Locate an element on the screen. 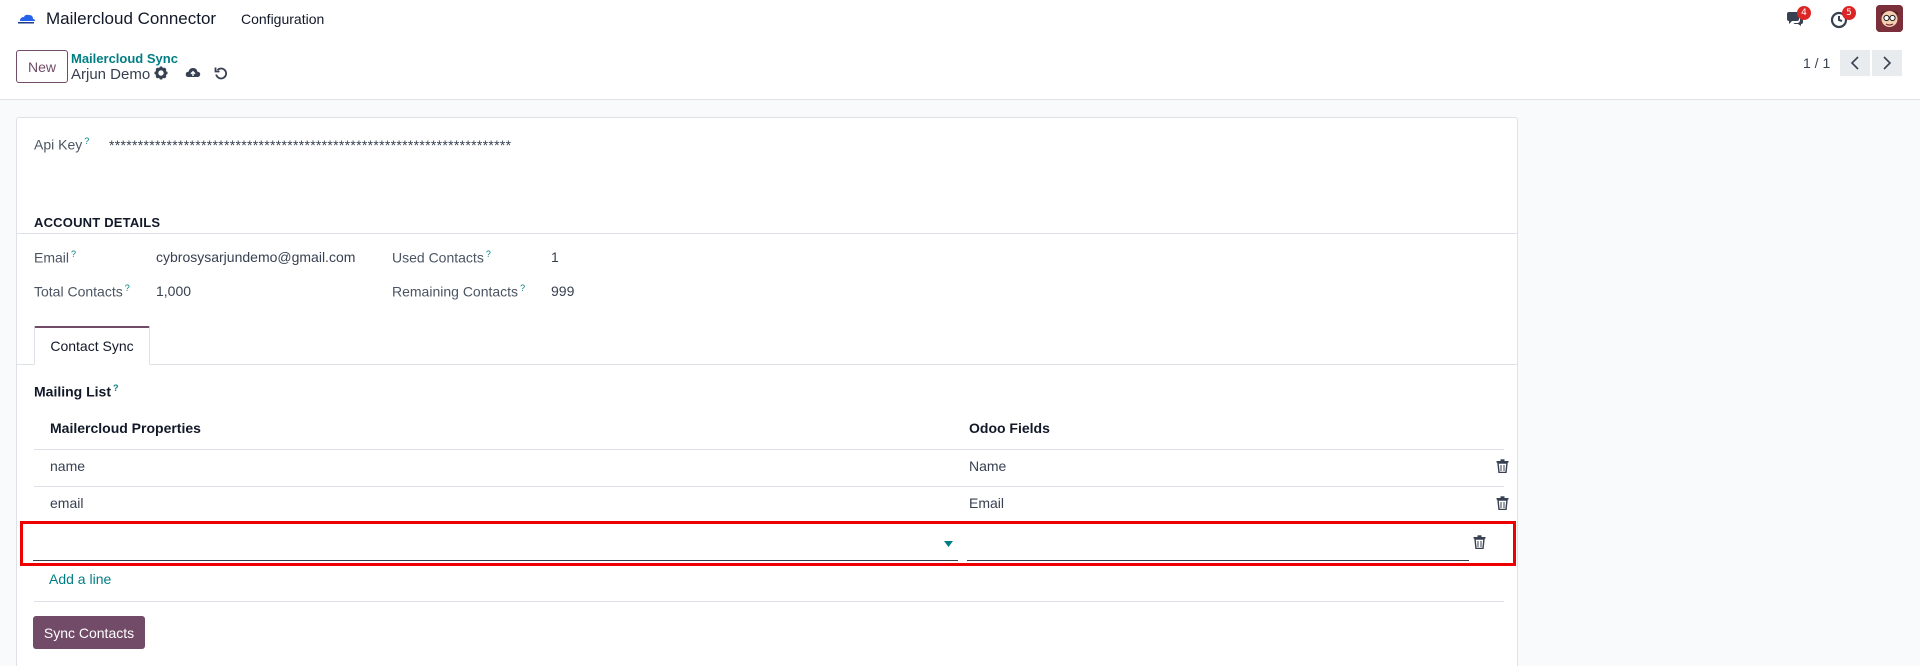 The height and width of the screenshot is (666, 1920). messages-count-badge: 4 is located at coordinates (1804, 13).